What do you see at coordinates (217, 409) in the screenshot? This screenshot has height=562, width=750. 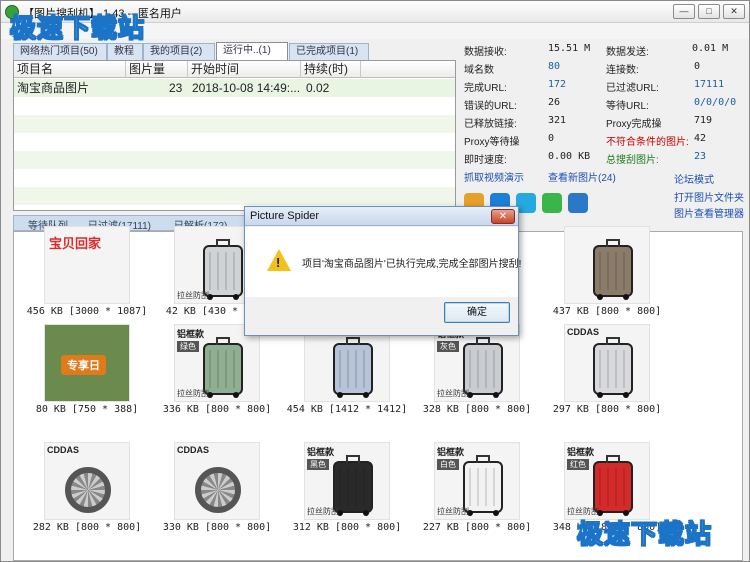 I see `gallery-caption: 336 KB [800 * 800]` at bounding box center [217, 409].